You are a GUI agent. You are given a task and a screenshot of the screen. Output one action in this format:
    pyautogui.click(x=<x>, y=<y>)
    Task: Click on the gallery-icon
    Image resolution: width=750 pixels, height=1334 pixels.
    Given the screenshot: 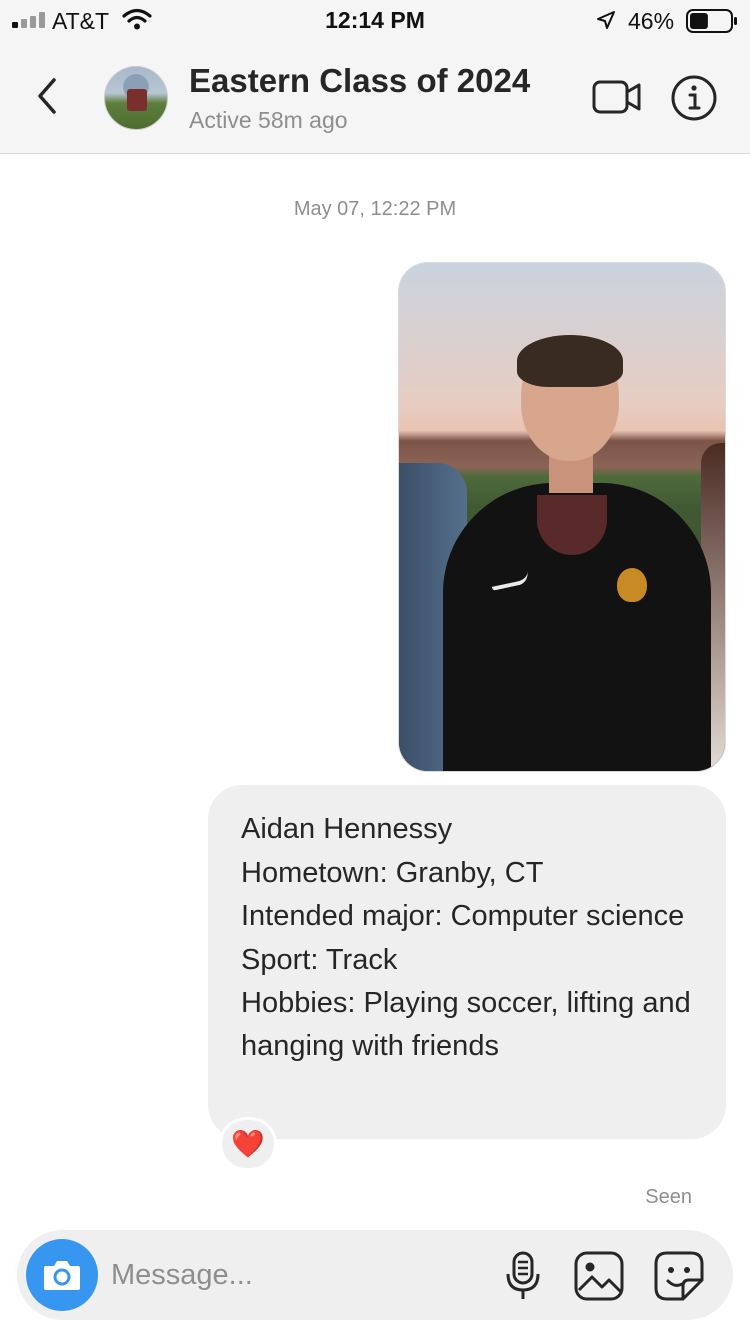 What is the action you would take?
    pyautogui.click(x=599, y=1276)
    